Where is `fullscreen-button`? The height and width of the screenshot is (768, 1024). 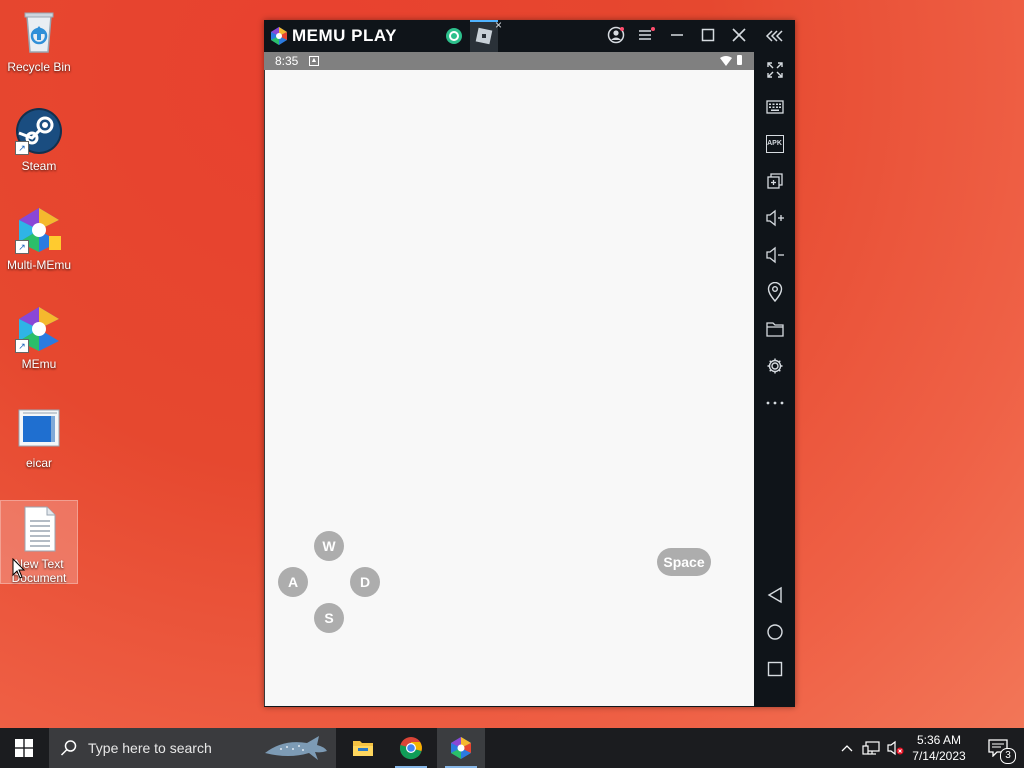
fullscreen-button is located at coordinates (774, 70).